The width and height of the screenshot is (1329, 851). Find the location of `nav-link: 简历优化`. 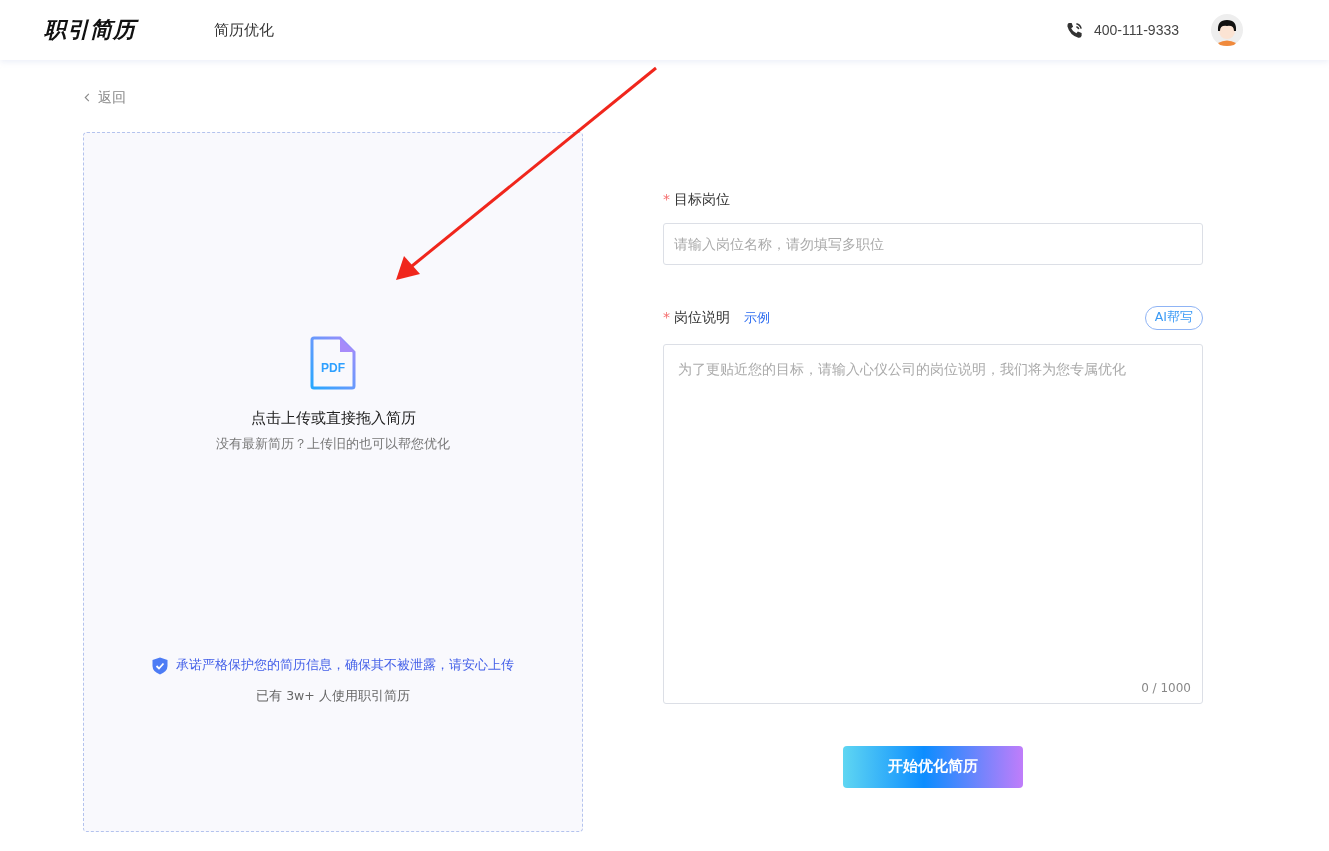

nav-link: 简历优化 is located at coordinates (244, 30).